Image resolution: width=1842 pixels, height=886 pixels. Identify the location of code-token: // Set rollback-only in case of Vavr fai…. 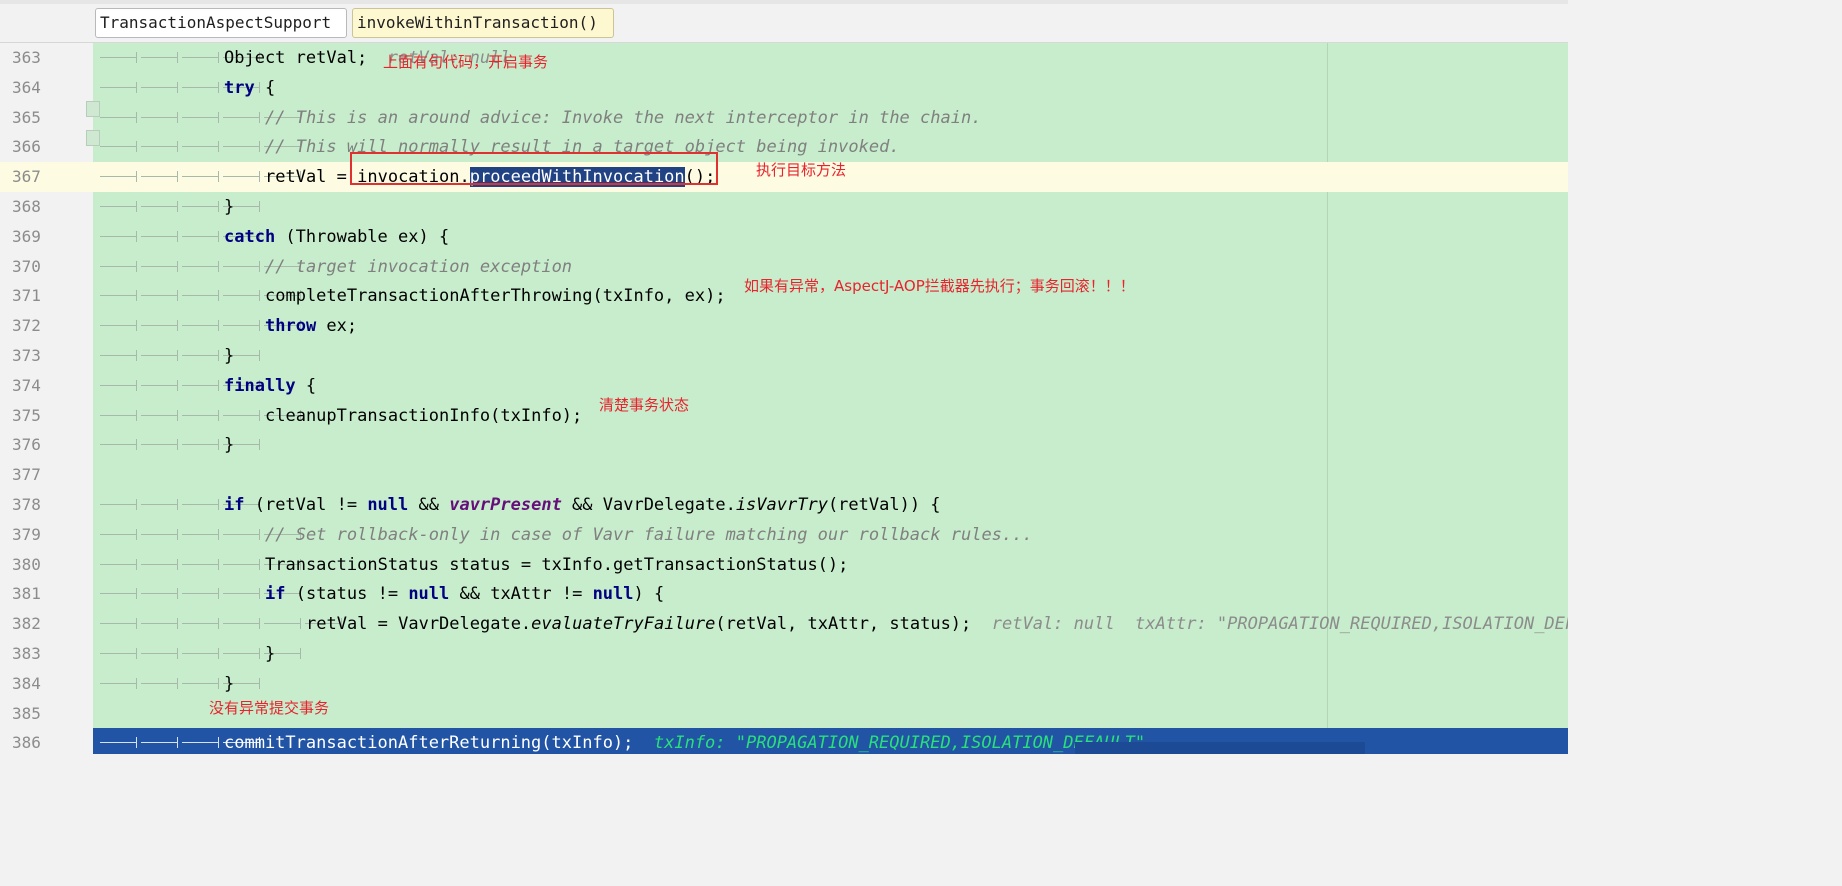
(649, 534).